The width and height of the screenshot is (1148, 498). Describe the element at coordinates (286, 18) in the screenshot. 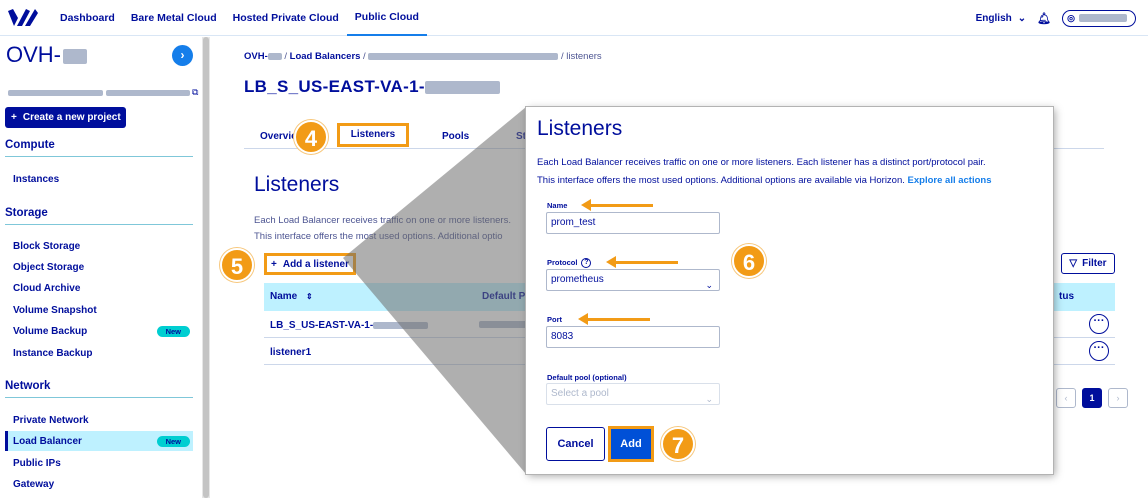

I see `nav-hosted-private-cloud: Hosted Private Cloud` at that location.